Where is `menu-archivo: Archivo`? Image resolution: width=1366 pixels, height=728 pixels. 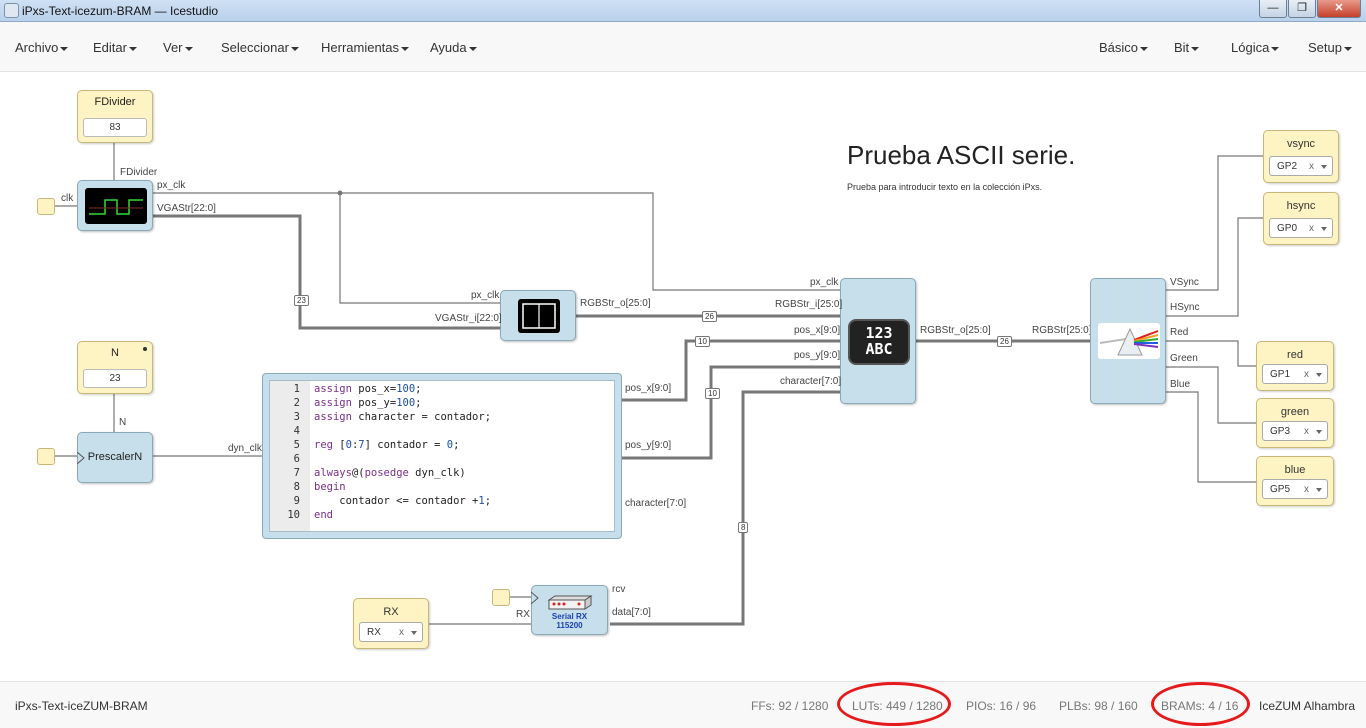 menu-archivo: Archivo is located at coordinates (42, 47).